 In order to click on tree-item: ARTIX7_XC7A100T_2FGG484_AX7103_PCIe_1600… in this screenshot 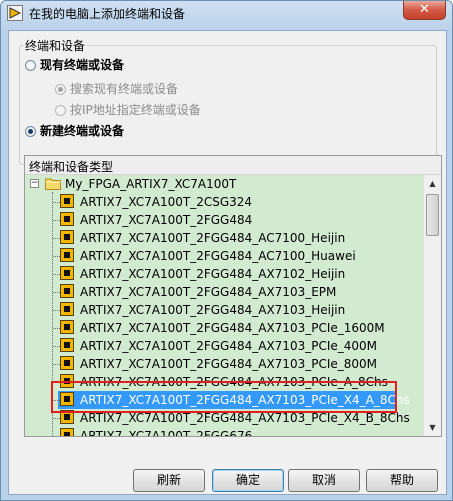, I will do `click(224, 328)`.